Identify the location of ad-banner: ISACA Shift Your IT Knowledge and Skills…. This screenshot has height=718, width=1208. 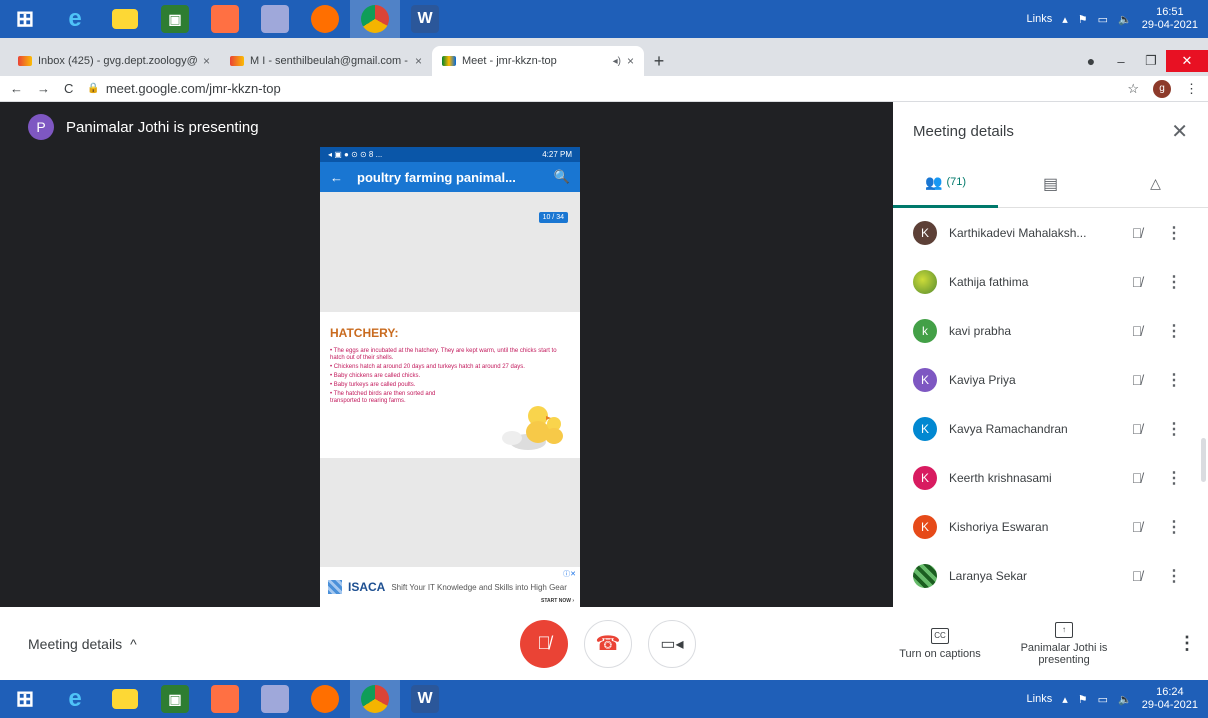
(450, 587).